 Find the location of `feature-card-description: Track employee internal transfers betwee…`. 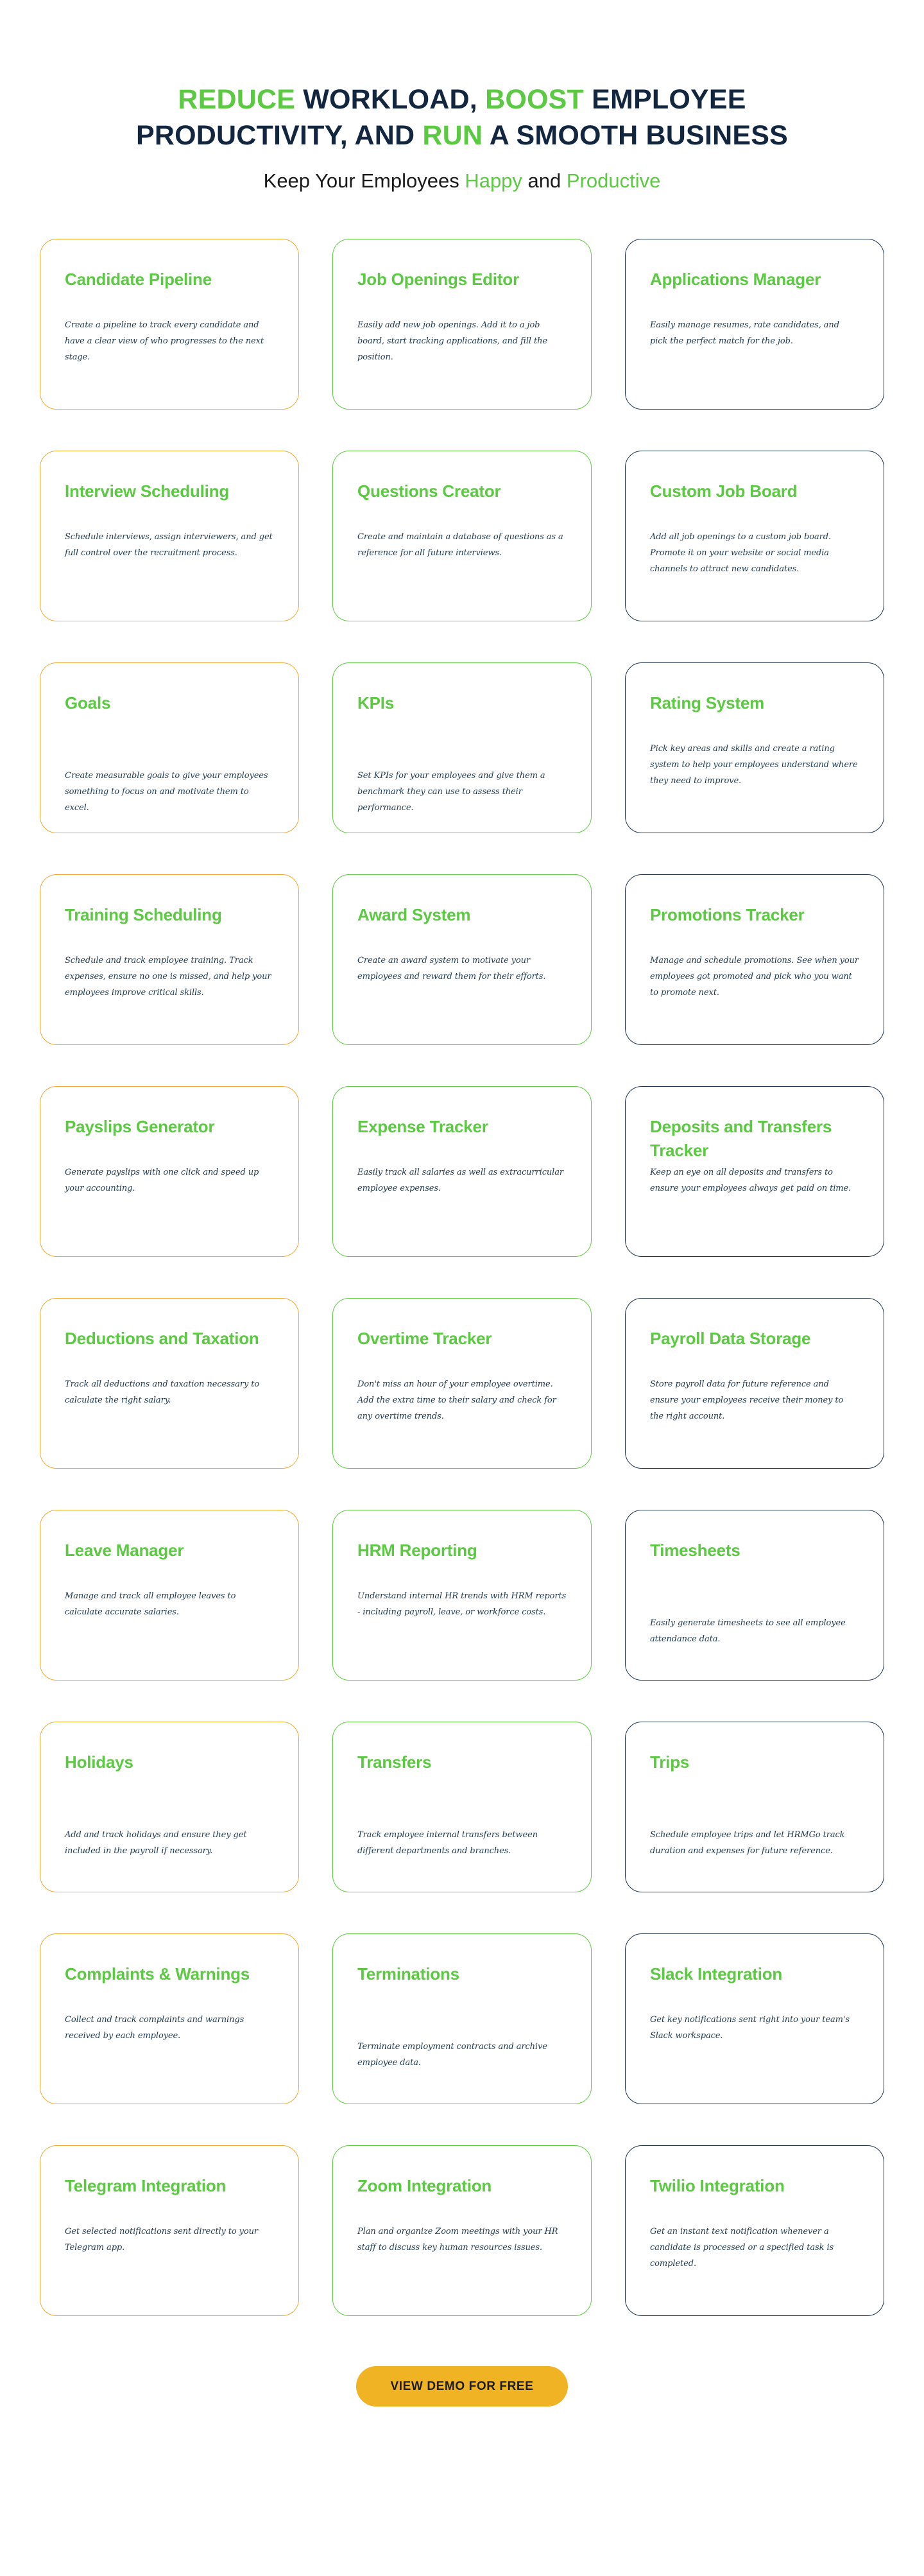

feature-card-description: Track employee internal transfers betwee… is located at coordinates (448, 1843).